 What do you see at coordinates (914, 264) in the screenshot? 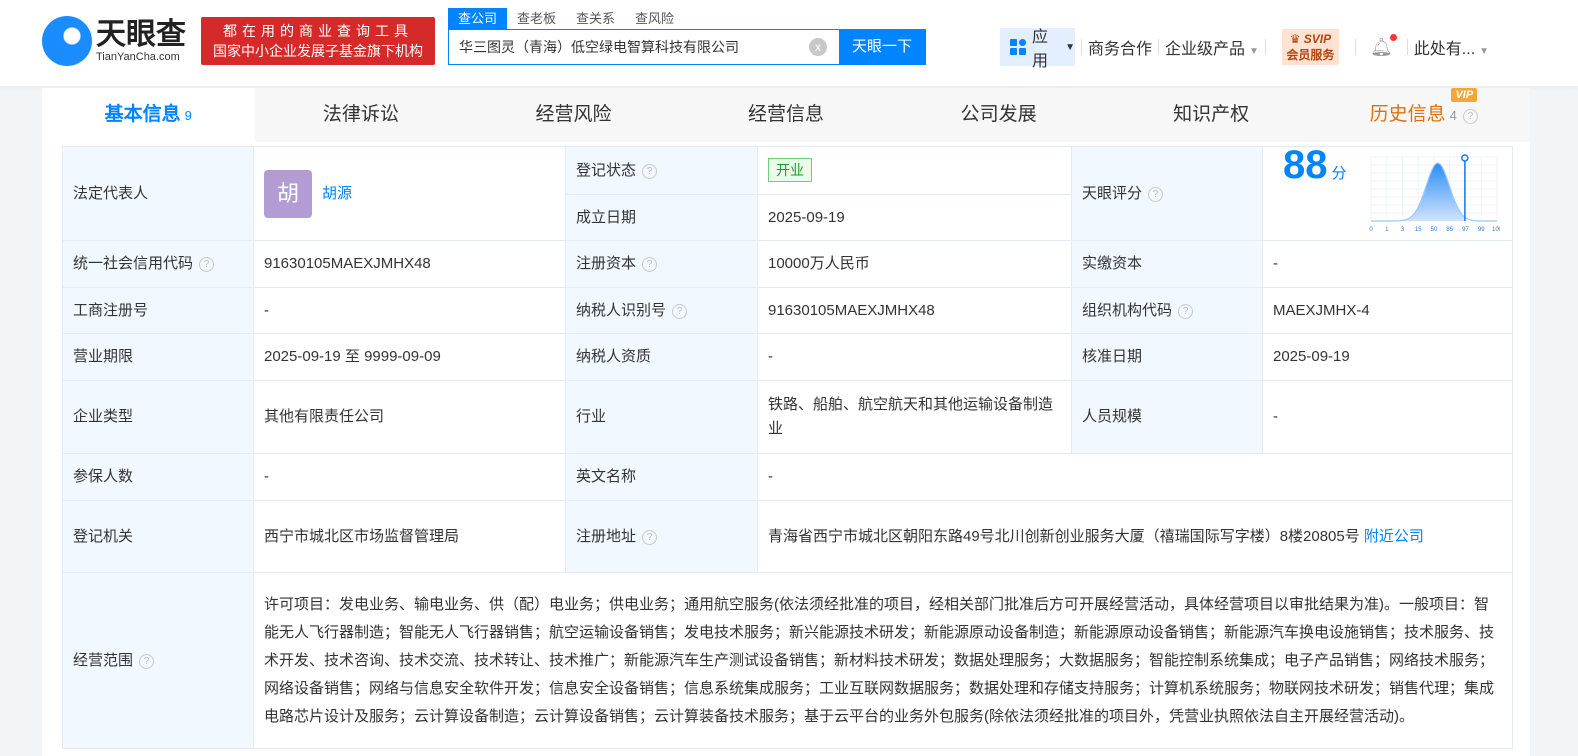
I see `capital-value: 10000万人民币` at bounding box center [914, 264].